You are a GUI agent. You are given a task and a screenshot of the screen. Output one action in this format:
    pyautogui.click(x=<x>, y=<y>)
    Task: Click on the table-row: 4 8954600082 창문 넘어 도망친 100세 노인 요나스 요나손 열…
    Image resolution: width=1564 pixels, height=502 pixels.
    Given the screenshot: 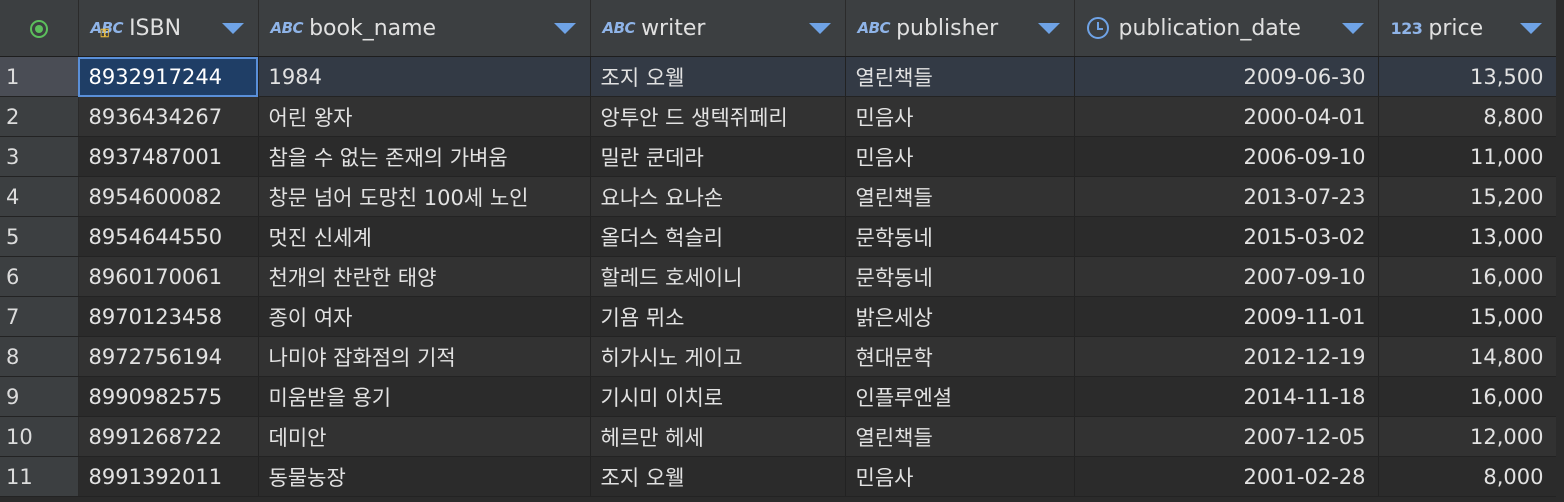 What is the action you would take?
    pyautogui.click(x=778, y=196)
    